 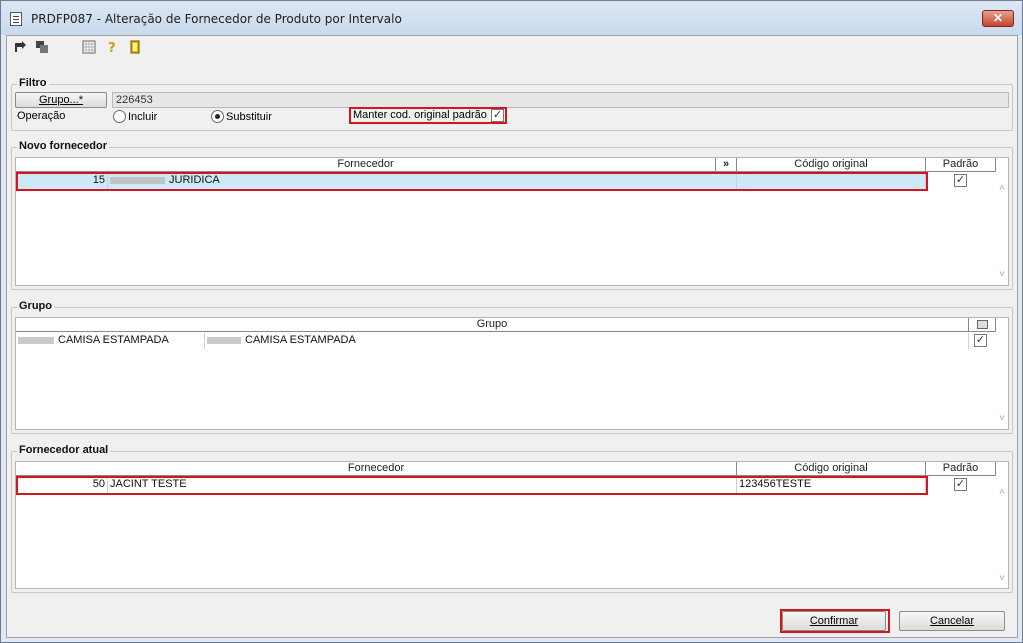 I want to click on cancelar-button: Cancelar, so click(x=952, y=621).